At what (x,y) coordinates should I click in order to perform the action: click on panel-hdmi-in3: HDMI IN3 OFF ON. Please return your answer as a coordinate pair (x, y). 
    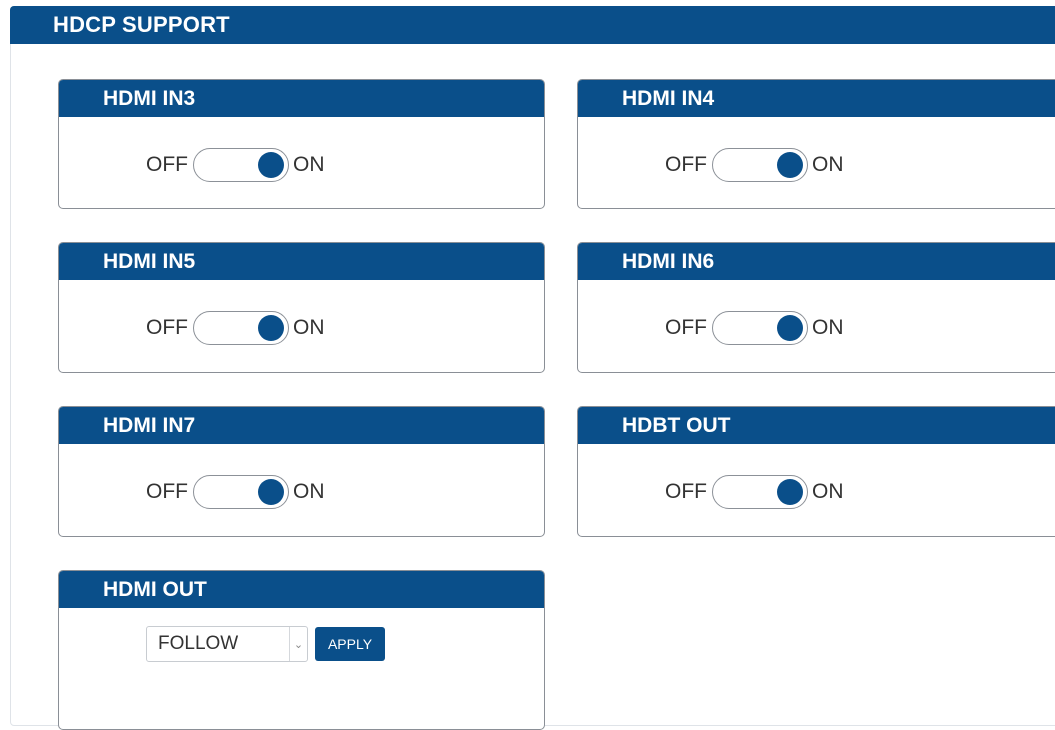
    Looking at the image, I should click on (301, 144).